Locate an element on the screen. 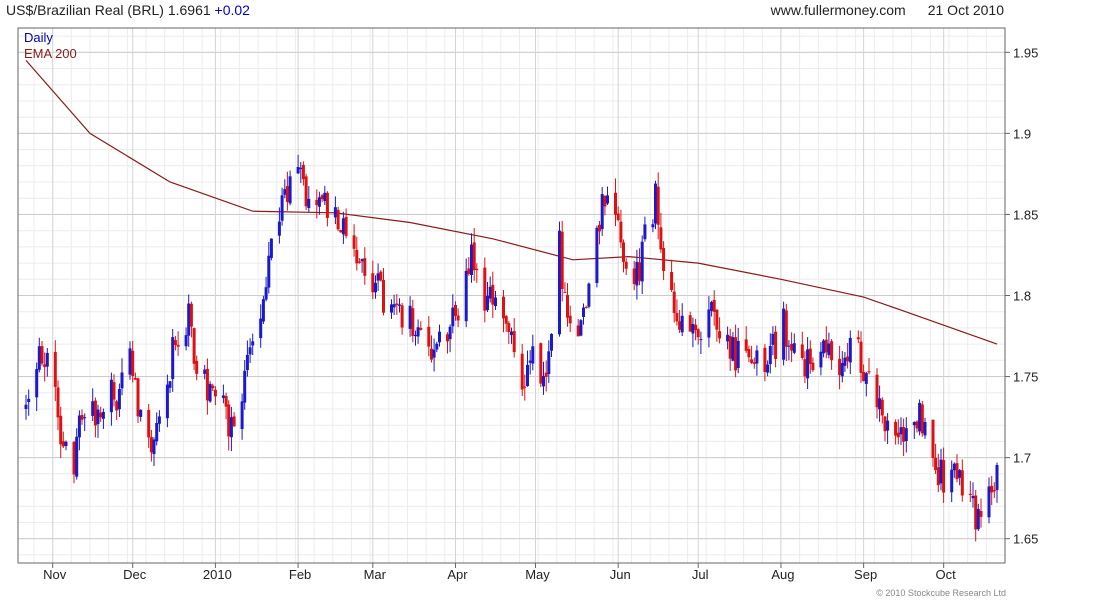  legend: Daily EMA 200 is located at coordinates (50, 46).